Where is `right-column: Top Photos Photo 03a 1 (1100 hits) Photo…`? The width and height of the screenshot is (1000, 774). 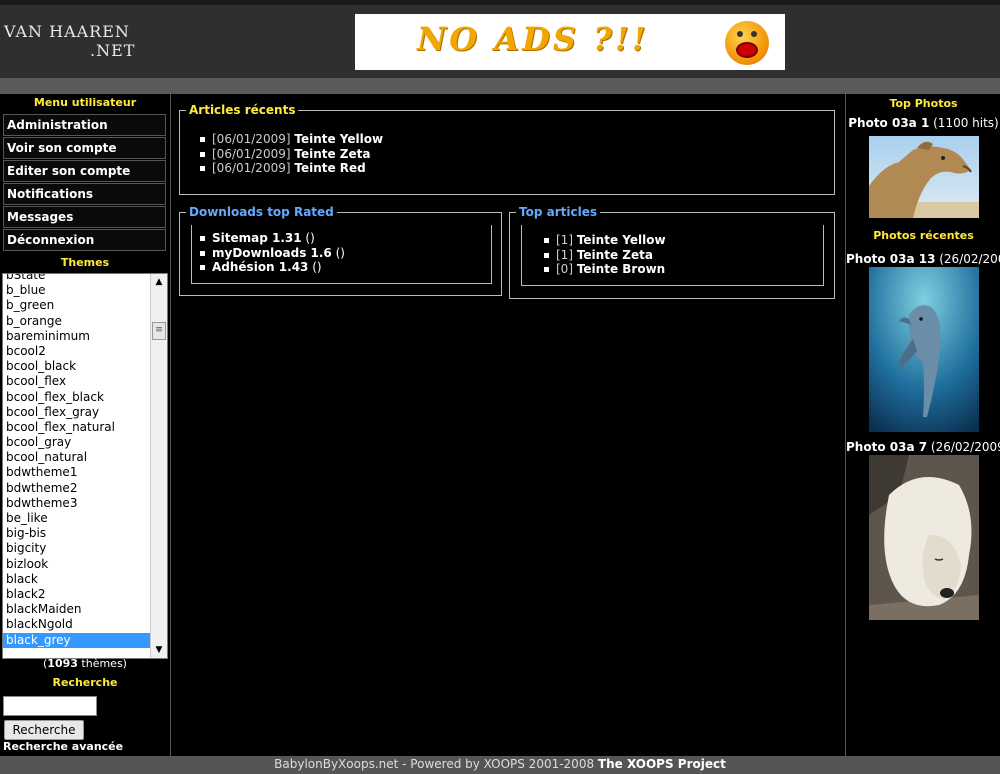
right-column: Top Photos Photo 03a 1 (1100 hits) Photo… is located at coordinates (922, 425).